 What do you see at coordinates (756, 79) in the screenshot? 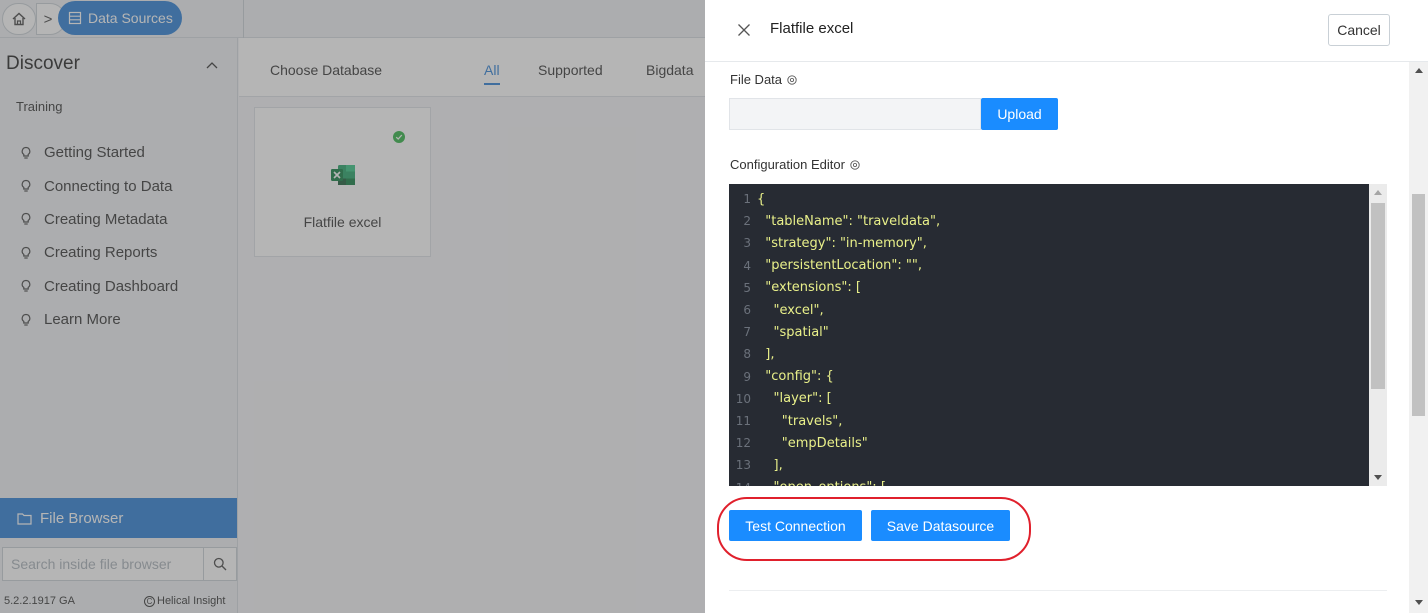
I see `file-data-label-text: File Data` at bounding box center [756, 79].